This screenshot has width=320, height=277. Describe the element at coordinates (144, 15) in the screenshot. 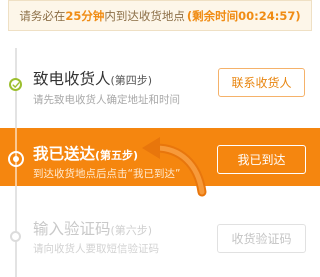

I see `notice-suffix: 内到达收货地点` at that location.